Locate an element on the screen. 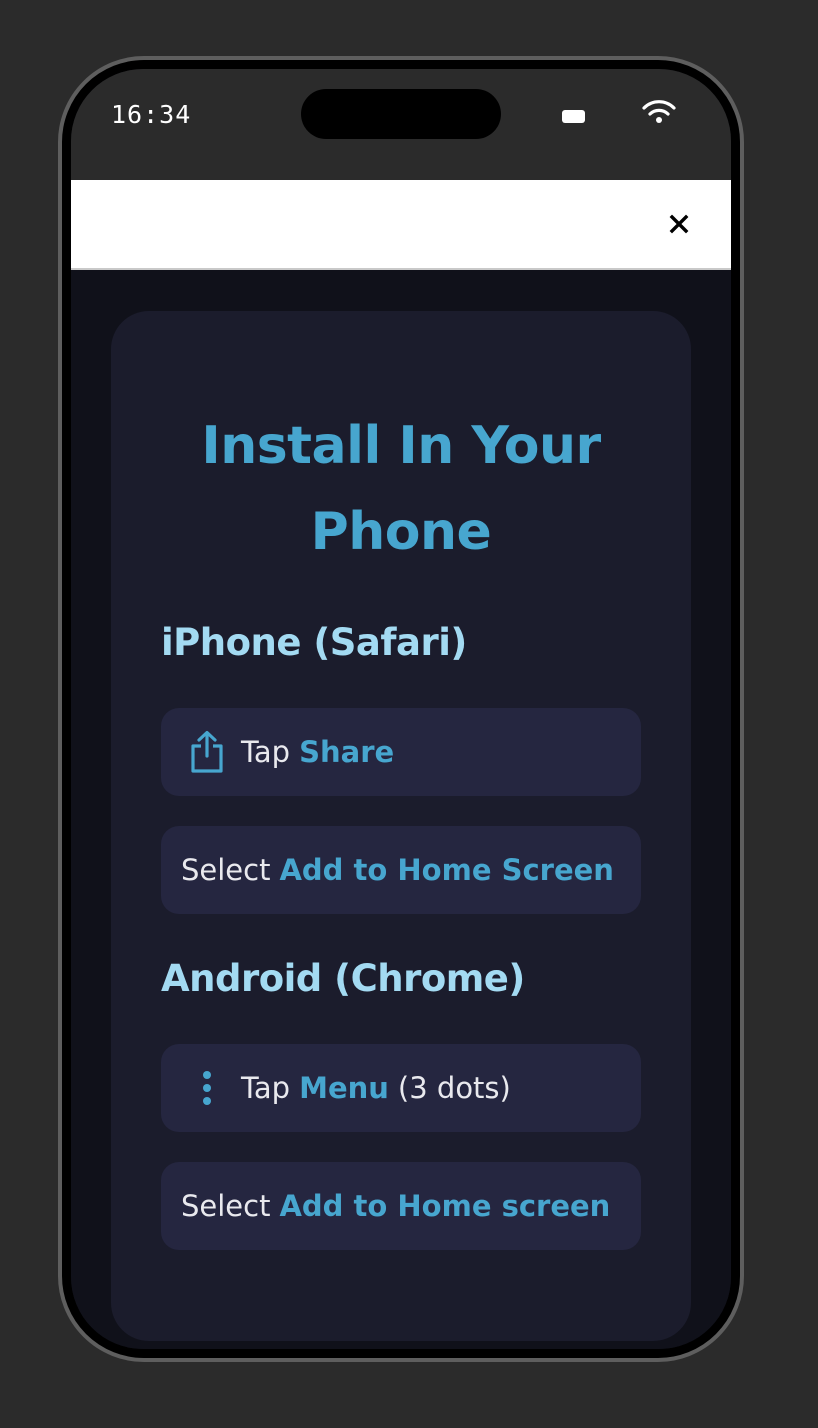 Image resolution: width=818 pixels, height=1428 pixels. dynamic-island is located at coordinates (401, 114).